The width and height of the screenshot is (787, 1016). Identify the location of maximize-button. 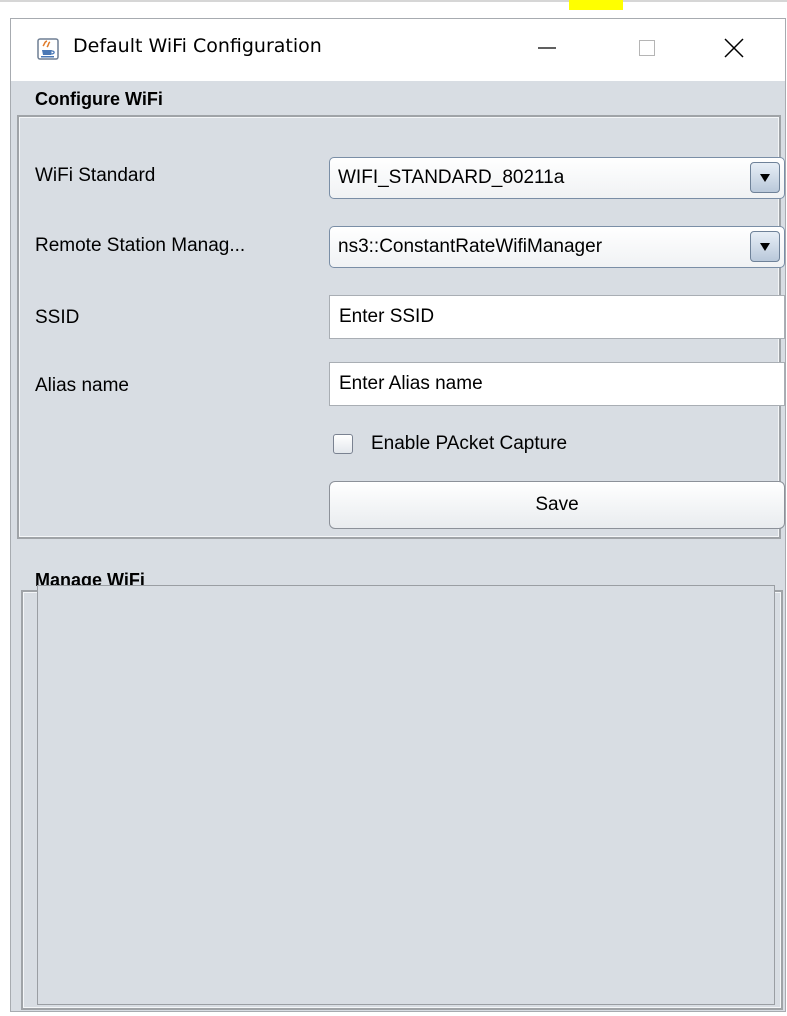
(647, 50).